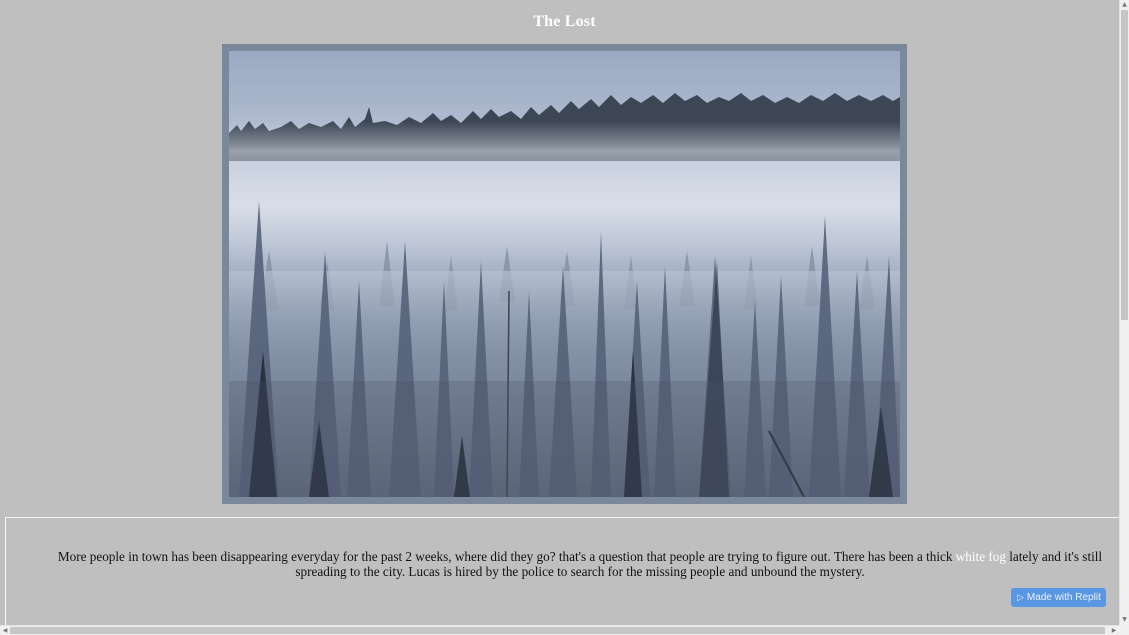 The width and height of the screenshot is (1129, 635). Describe the element at coordinates (1124, 620) in the screenshot. I see `scroll-down-icon: ▼` at that location.